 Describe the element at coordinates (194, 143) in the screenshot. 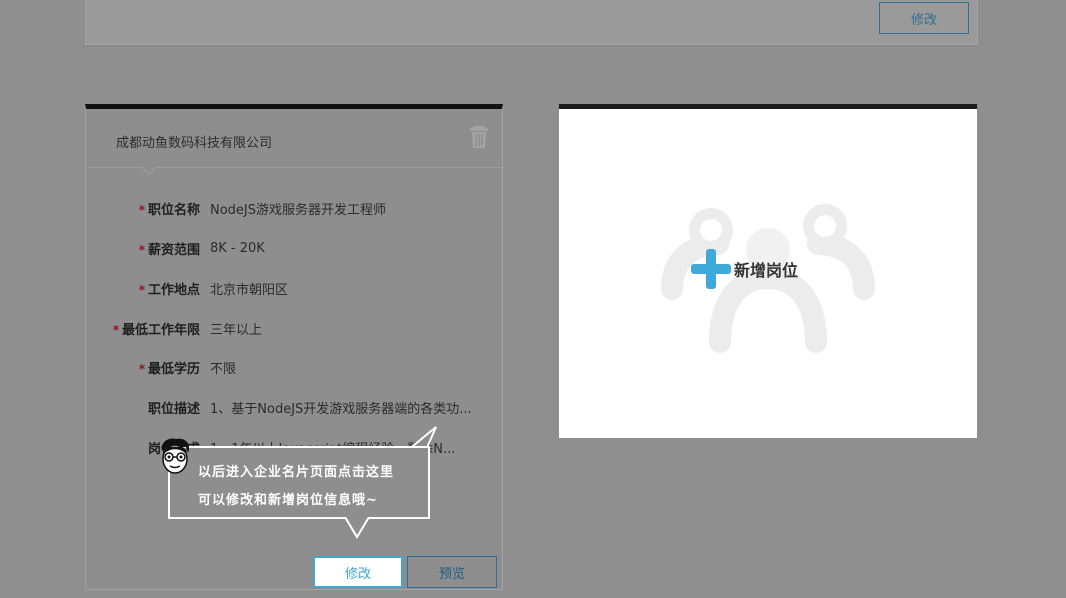

I see `company-name: 成都动鱼数码科技有限公司` at that location.